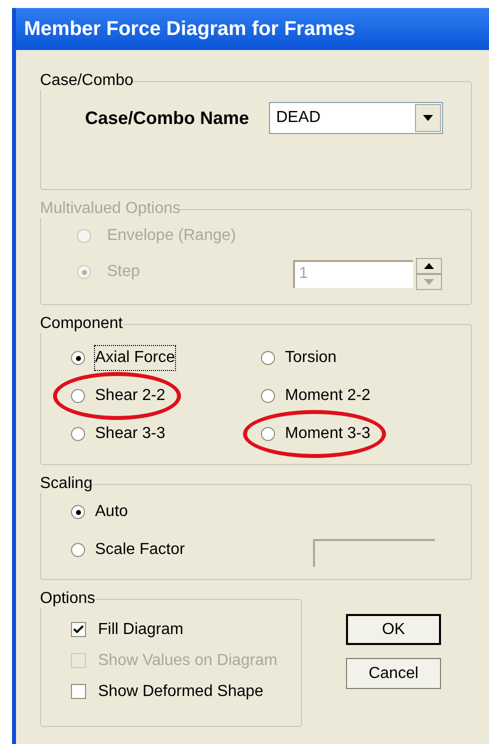 The width and height of the screenshot is (489, 744). Describe the element at coordinates (429, 274) in the screenshot. I see `spin-buttons` at that location.